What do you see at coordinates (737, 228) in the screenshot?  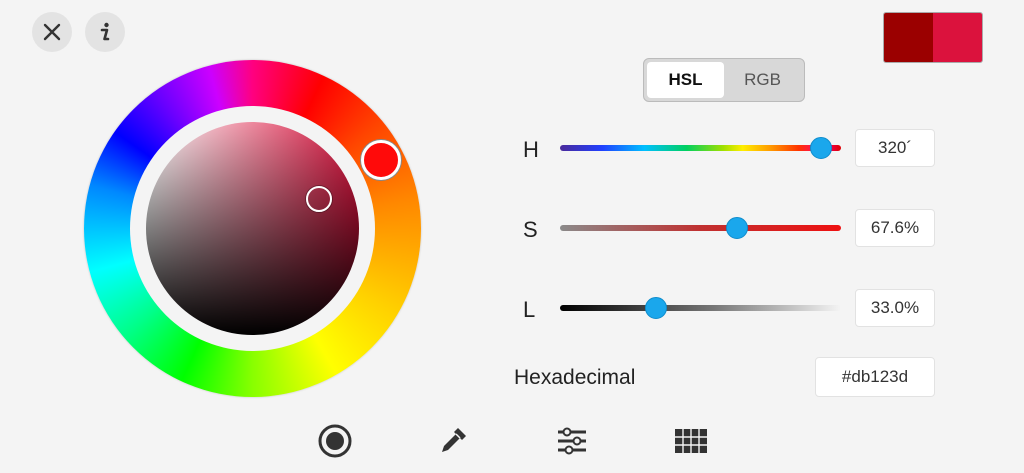 I see `saturation-slider-thumb` at bounding box center [737, 228].